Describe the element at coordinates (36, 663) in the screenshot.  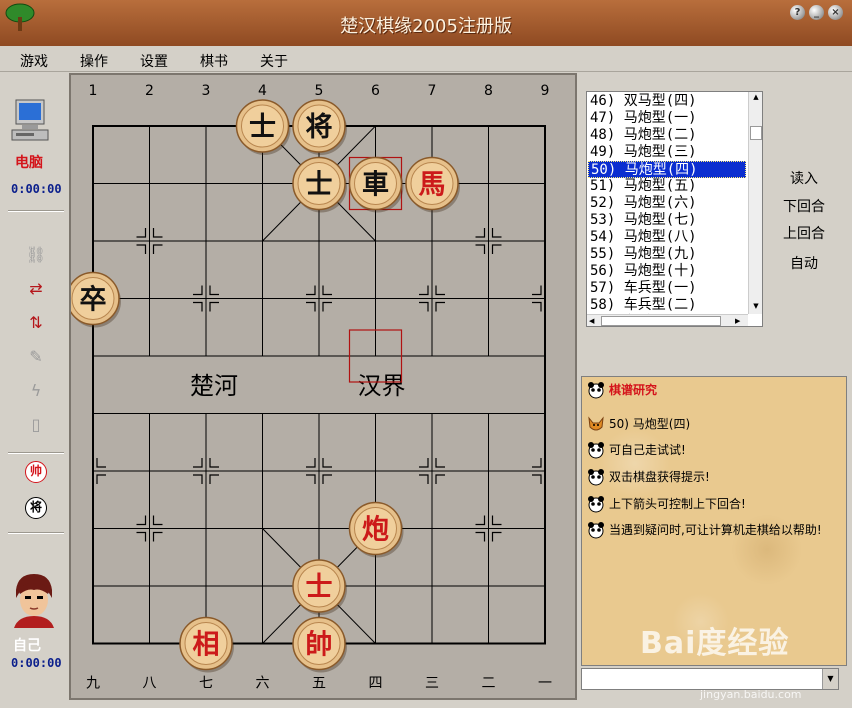
I see `self-timer: 0:00:00` at that location.